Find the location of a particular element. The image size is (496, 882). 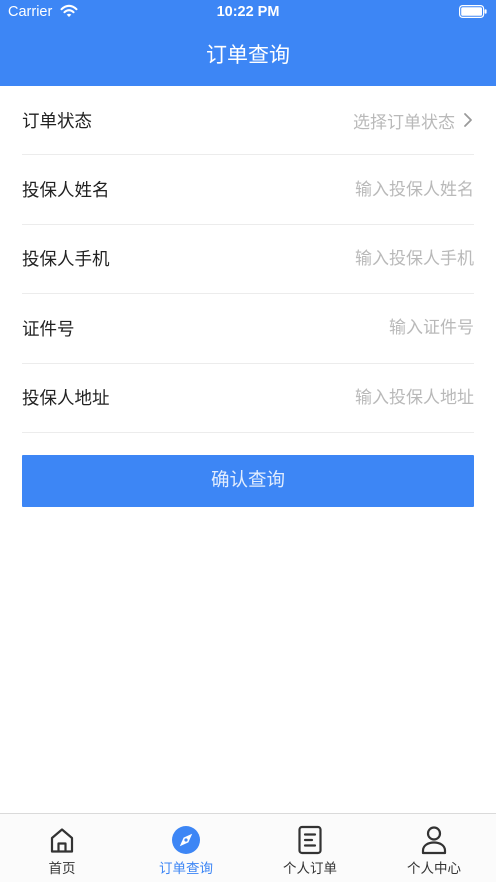

order-status-placeholder: 选择订单状态 is located at coordinates (404, 122).